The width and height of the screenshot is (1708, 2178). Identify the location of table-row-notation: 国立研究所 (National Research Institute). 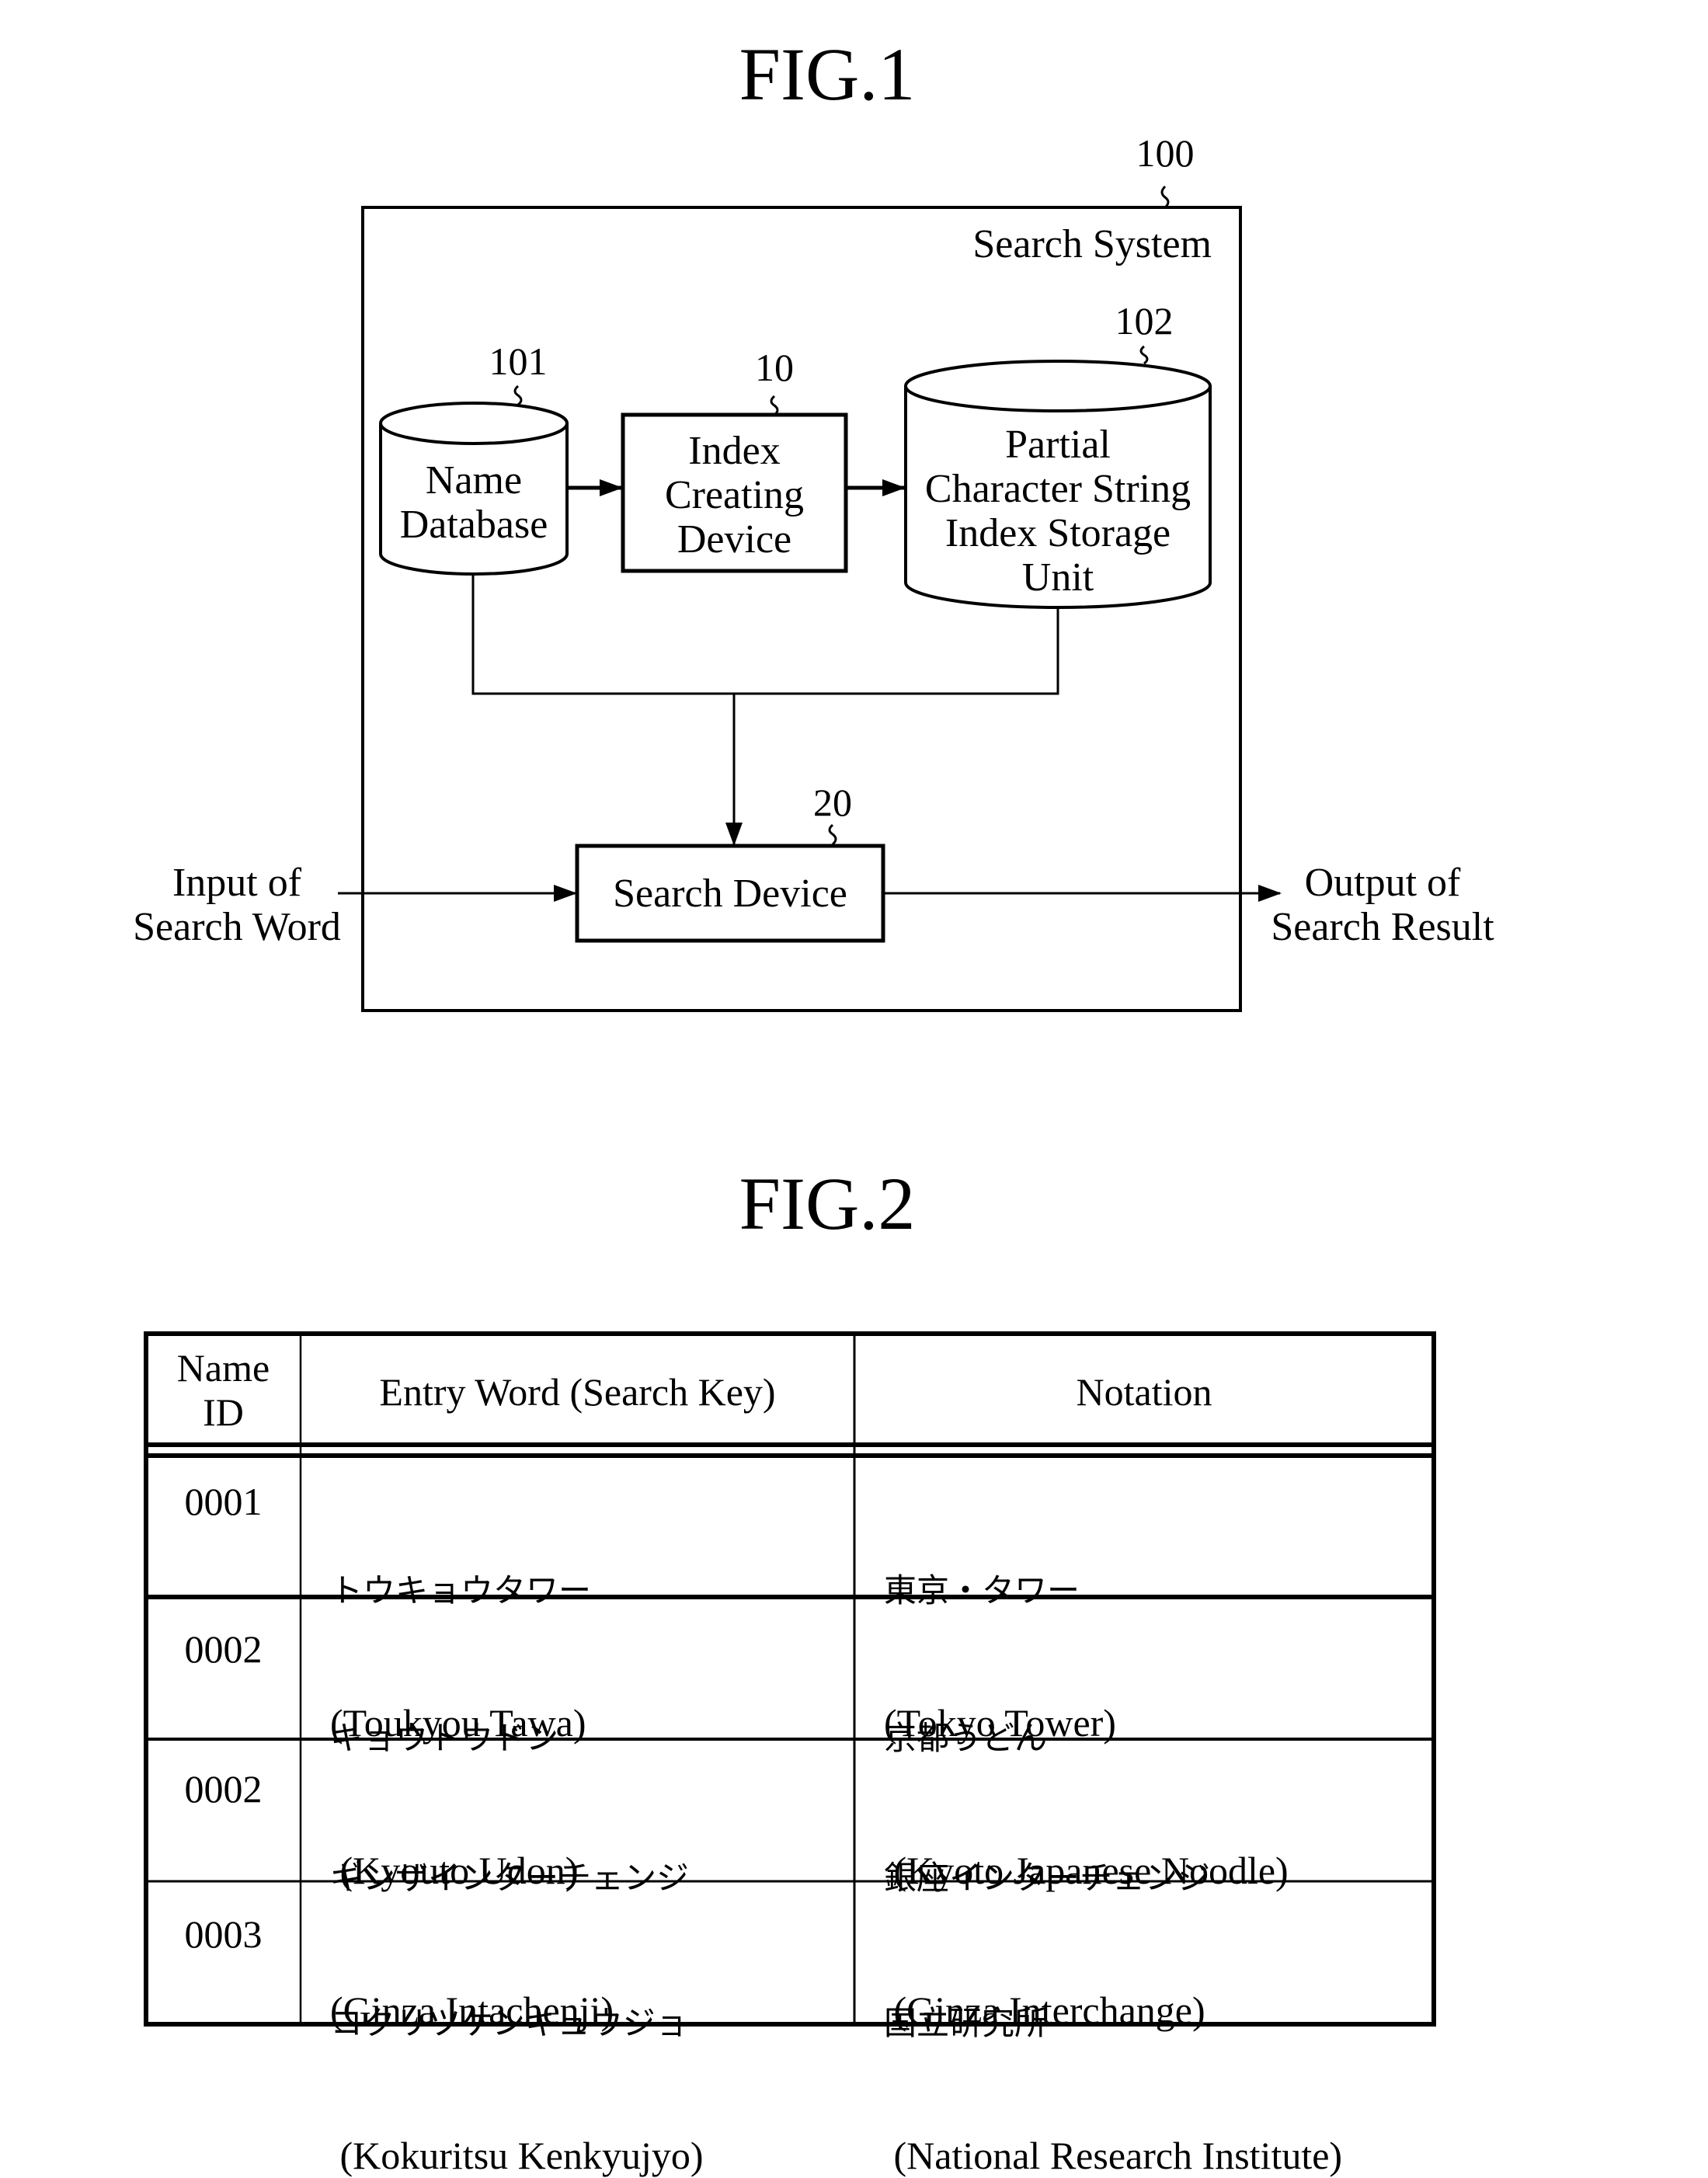
(1156, 2045).